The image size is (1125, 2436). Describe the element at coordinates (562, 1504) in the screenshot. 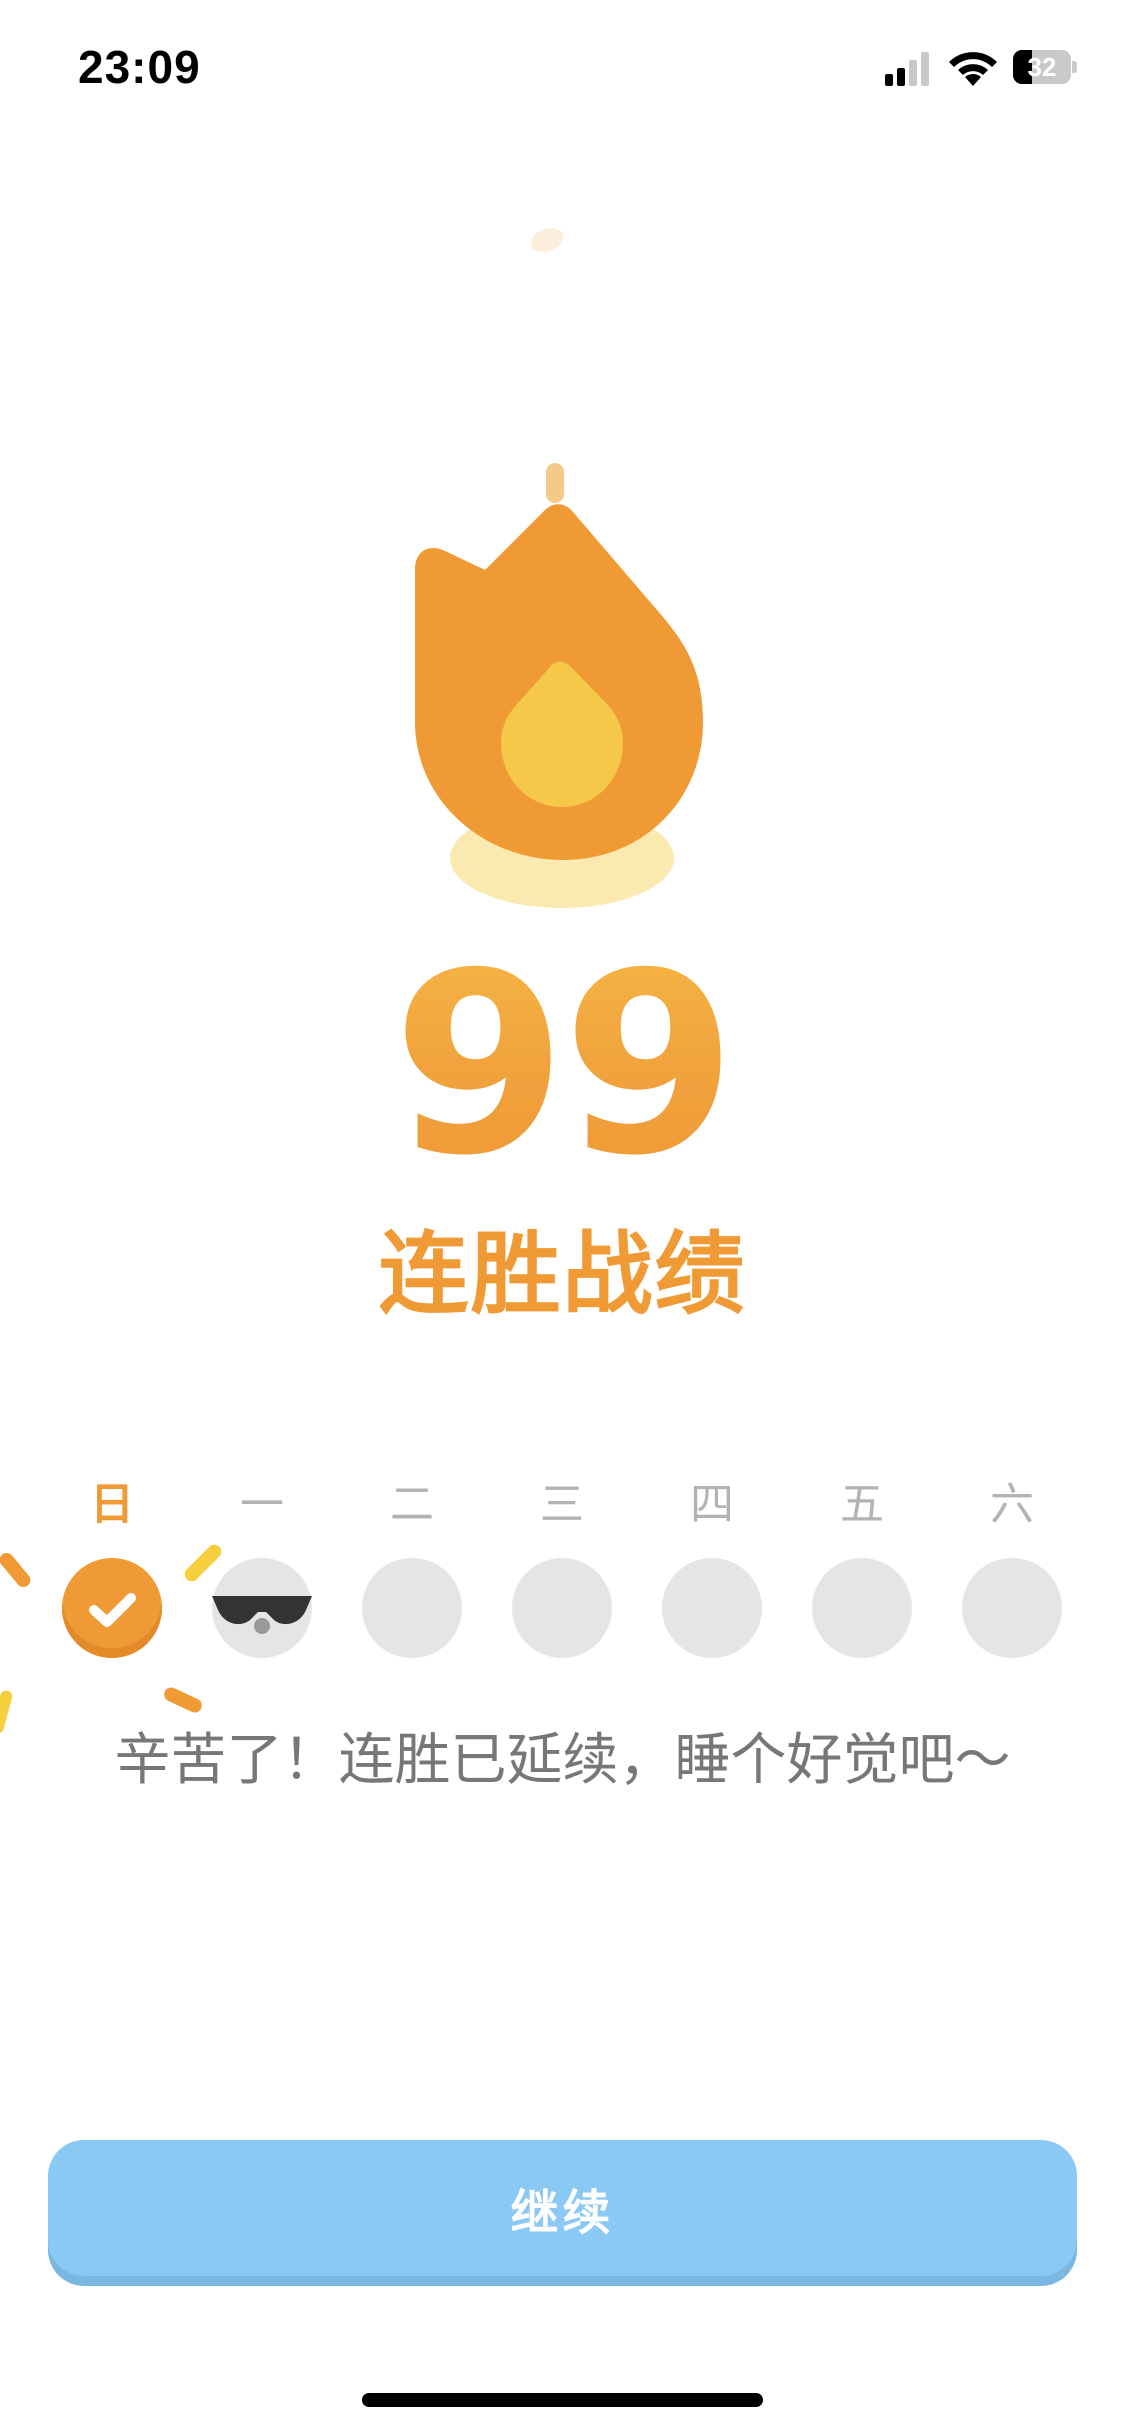

I see `day-label: 三` at that location.